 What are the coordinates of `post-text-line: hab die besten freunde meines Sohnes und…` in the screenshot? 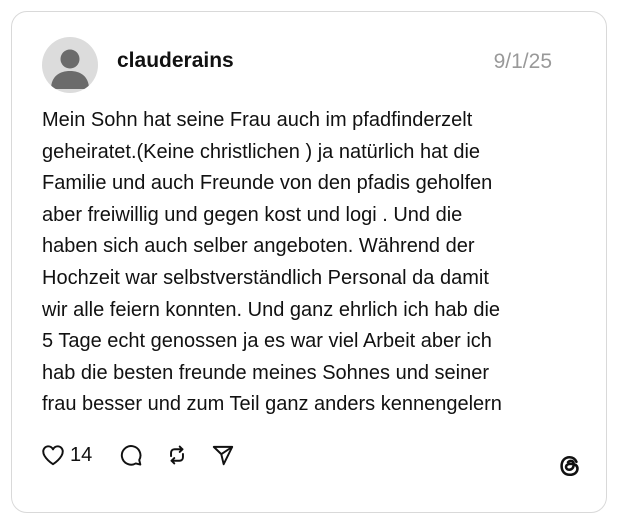 It's located at (265, 372).